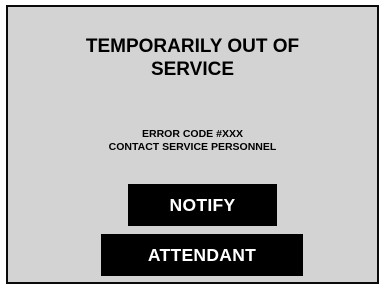 The height and width of the screenshot is (291, 389). Describe the element at coordinates (192, 58) in the screenshot. I see `page-title: TEMPORARILY OUT OF SERVICE` at that location.